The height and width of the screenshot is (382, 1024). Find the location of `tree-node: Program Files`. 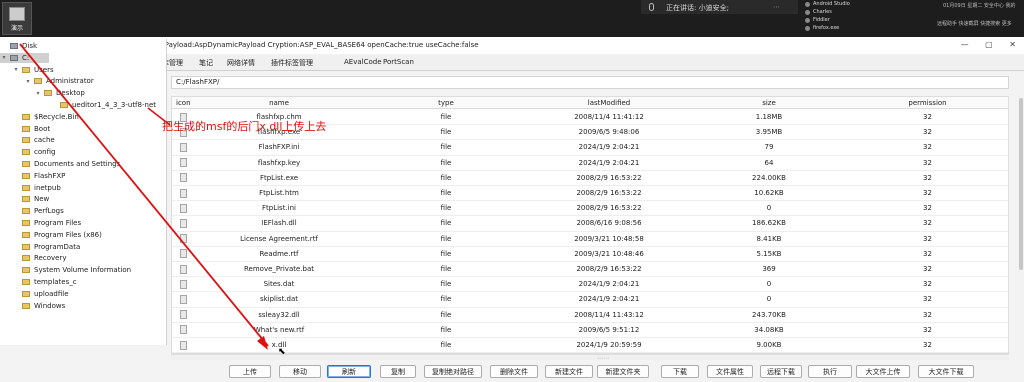

tree-node: Program Files is located at coordinates (46, 223).